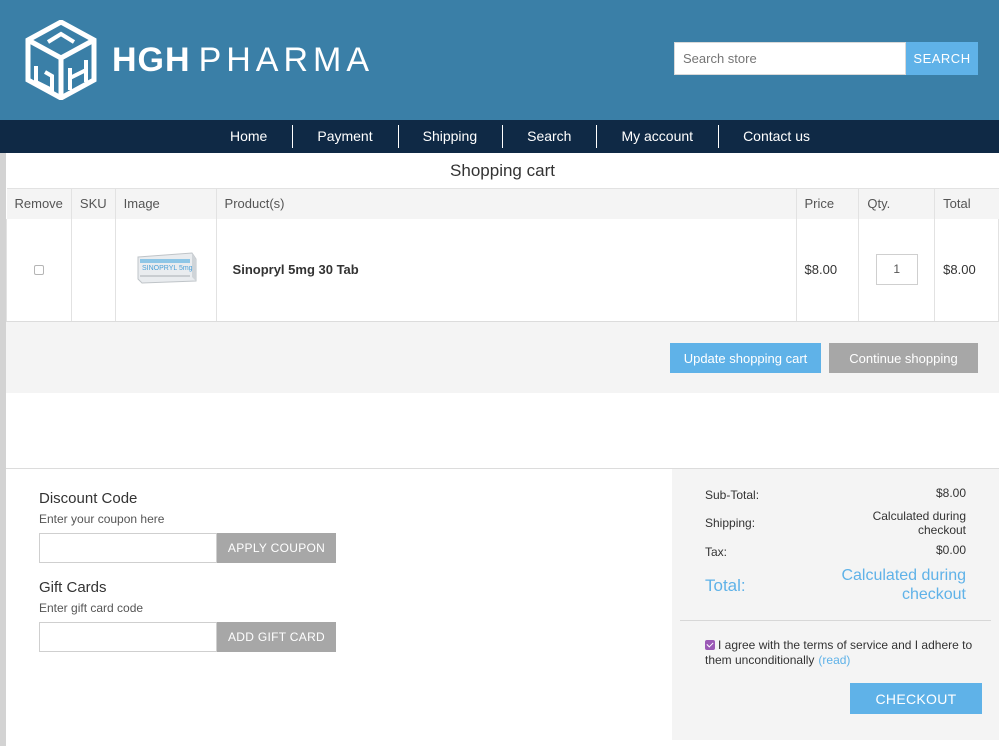  What do you see at coordinates (950, 493) in the screenshot?
I see `subtotal-value: $8.00` at bounding box center [950, 493].